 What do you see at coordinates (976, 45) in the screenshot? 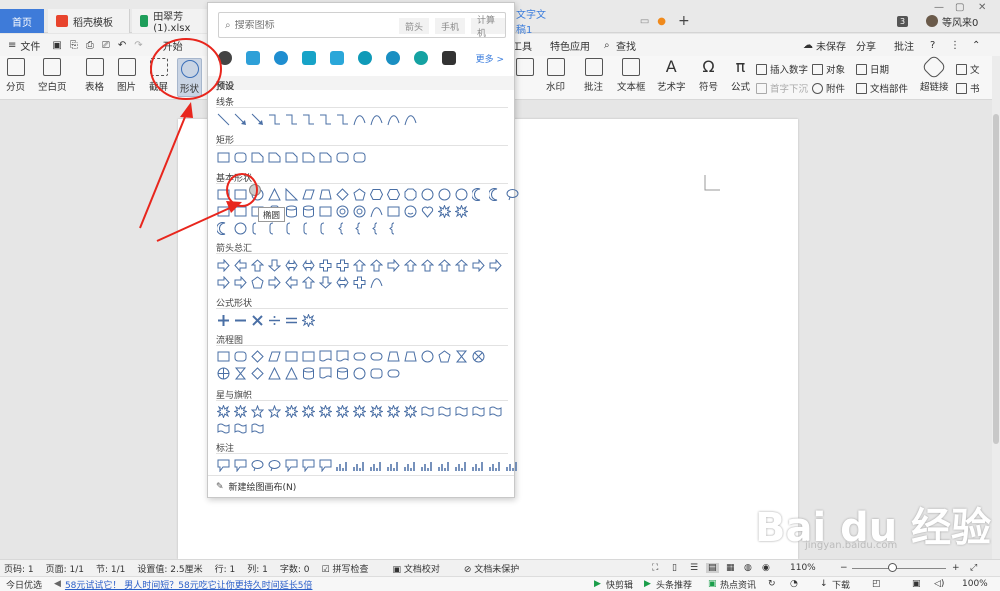
I see `collapse-icon: ⌃` at bounding box center [976, 45].